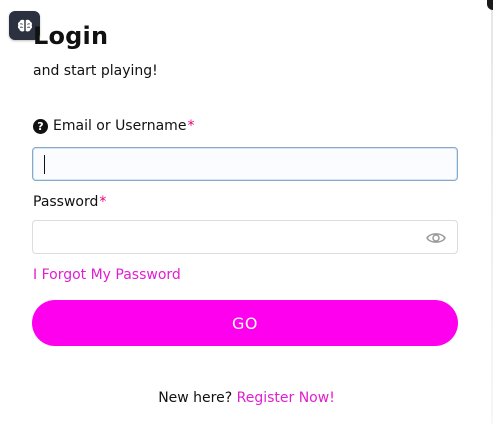 Image resolution: width=493 pixels, height=424 pixels. I want to click on text-cursor, so click(44, 164).